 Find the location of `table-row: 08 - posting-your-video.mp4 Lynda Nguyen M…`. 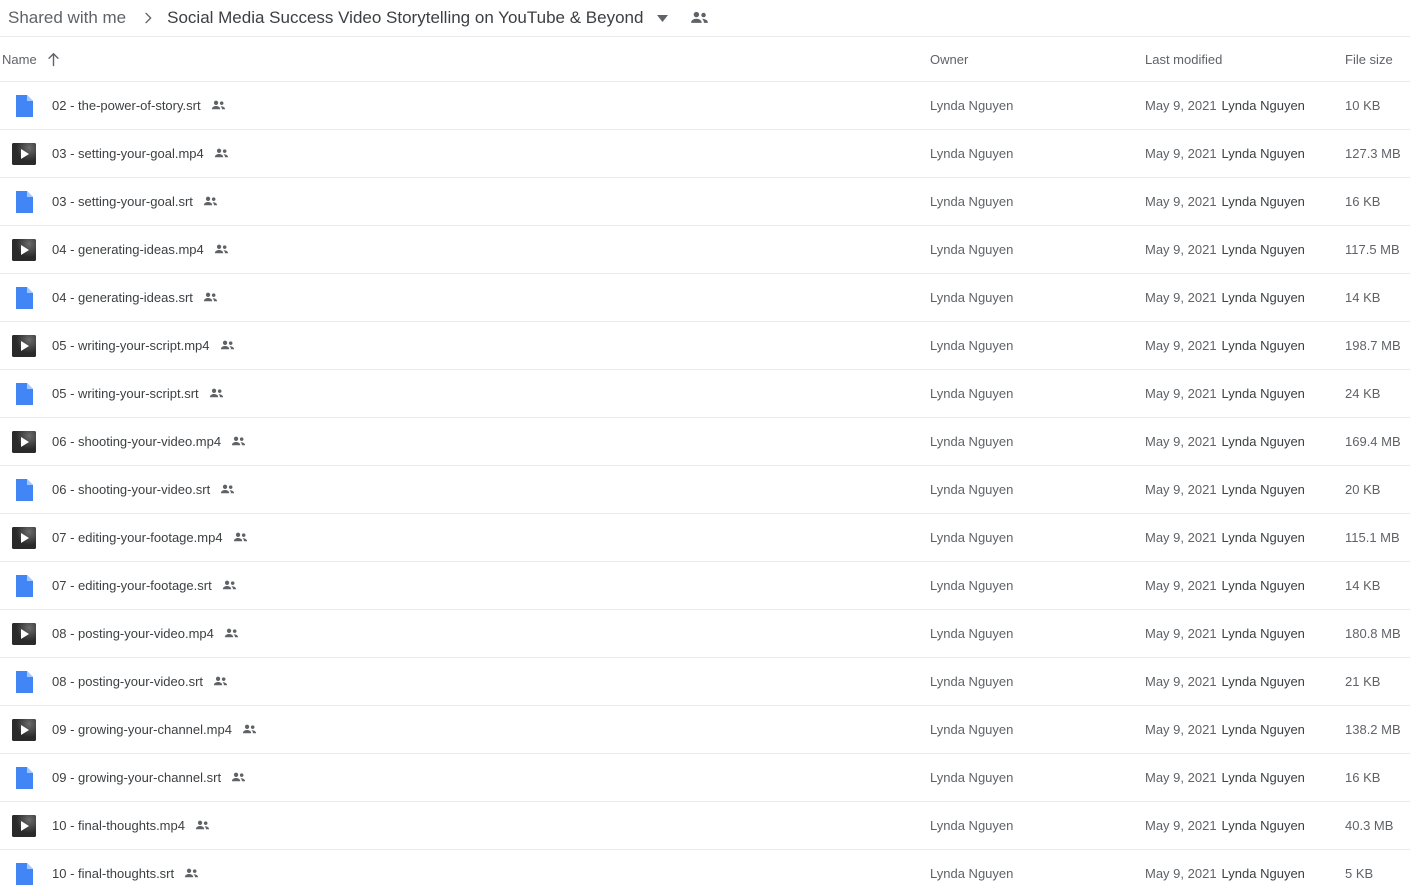

table-row: 08 - posting-your-video.mp4 Lynda Nguyen M… is located at coordinates (705, 634).